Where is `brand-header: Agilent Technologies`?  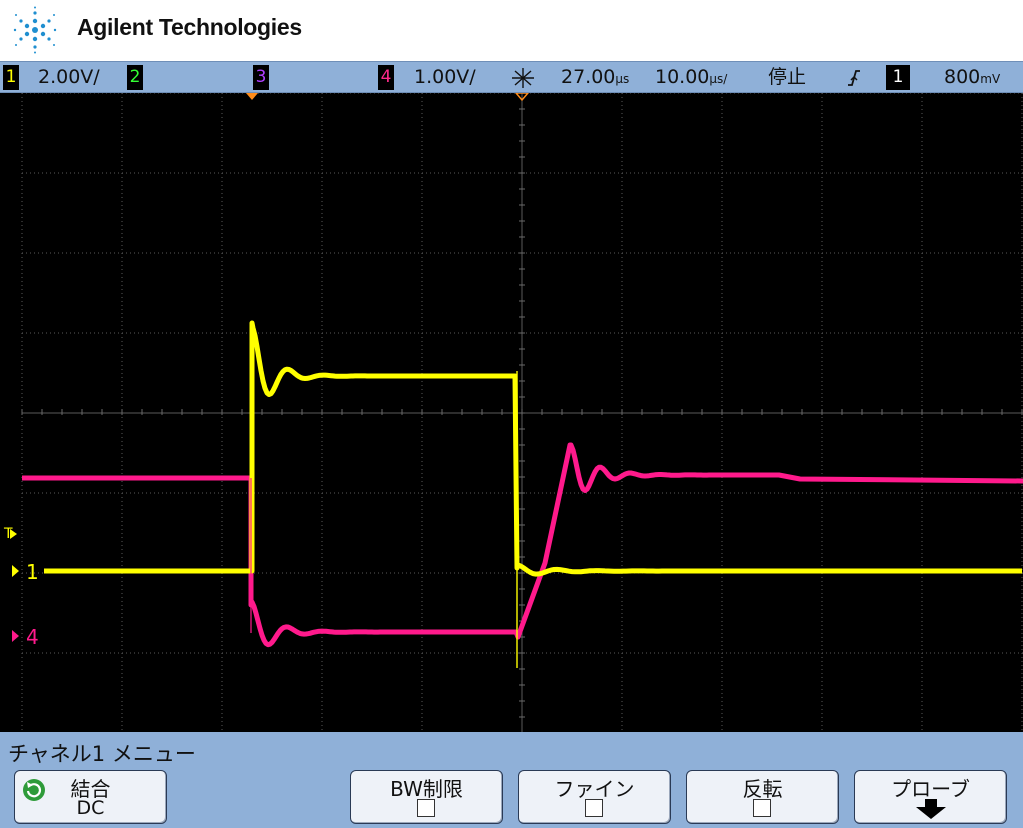
brand-header: Agilent Technologies is located at coordinates (511, 30).